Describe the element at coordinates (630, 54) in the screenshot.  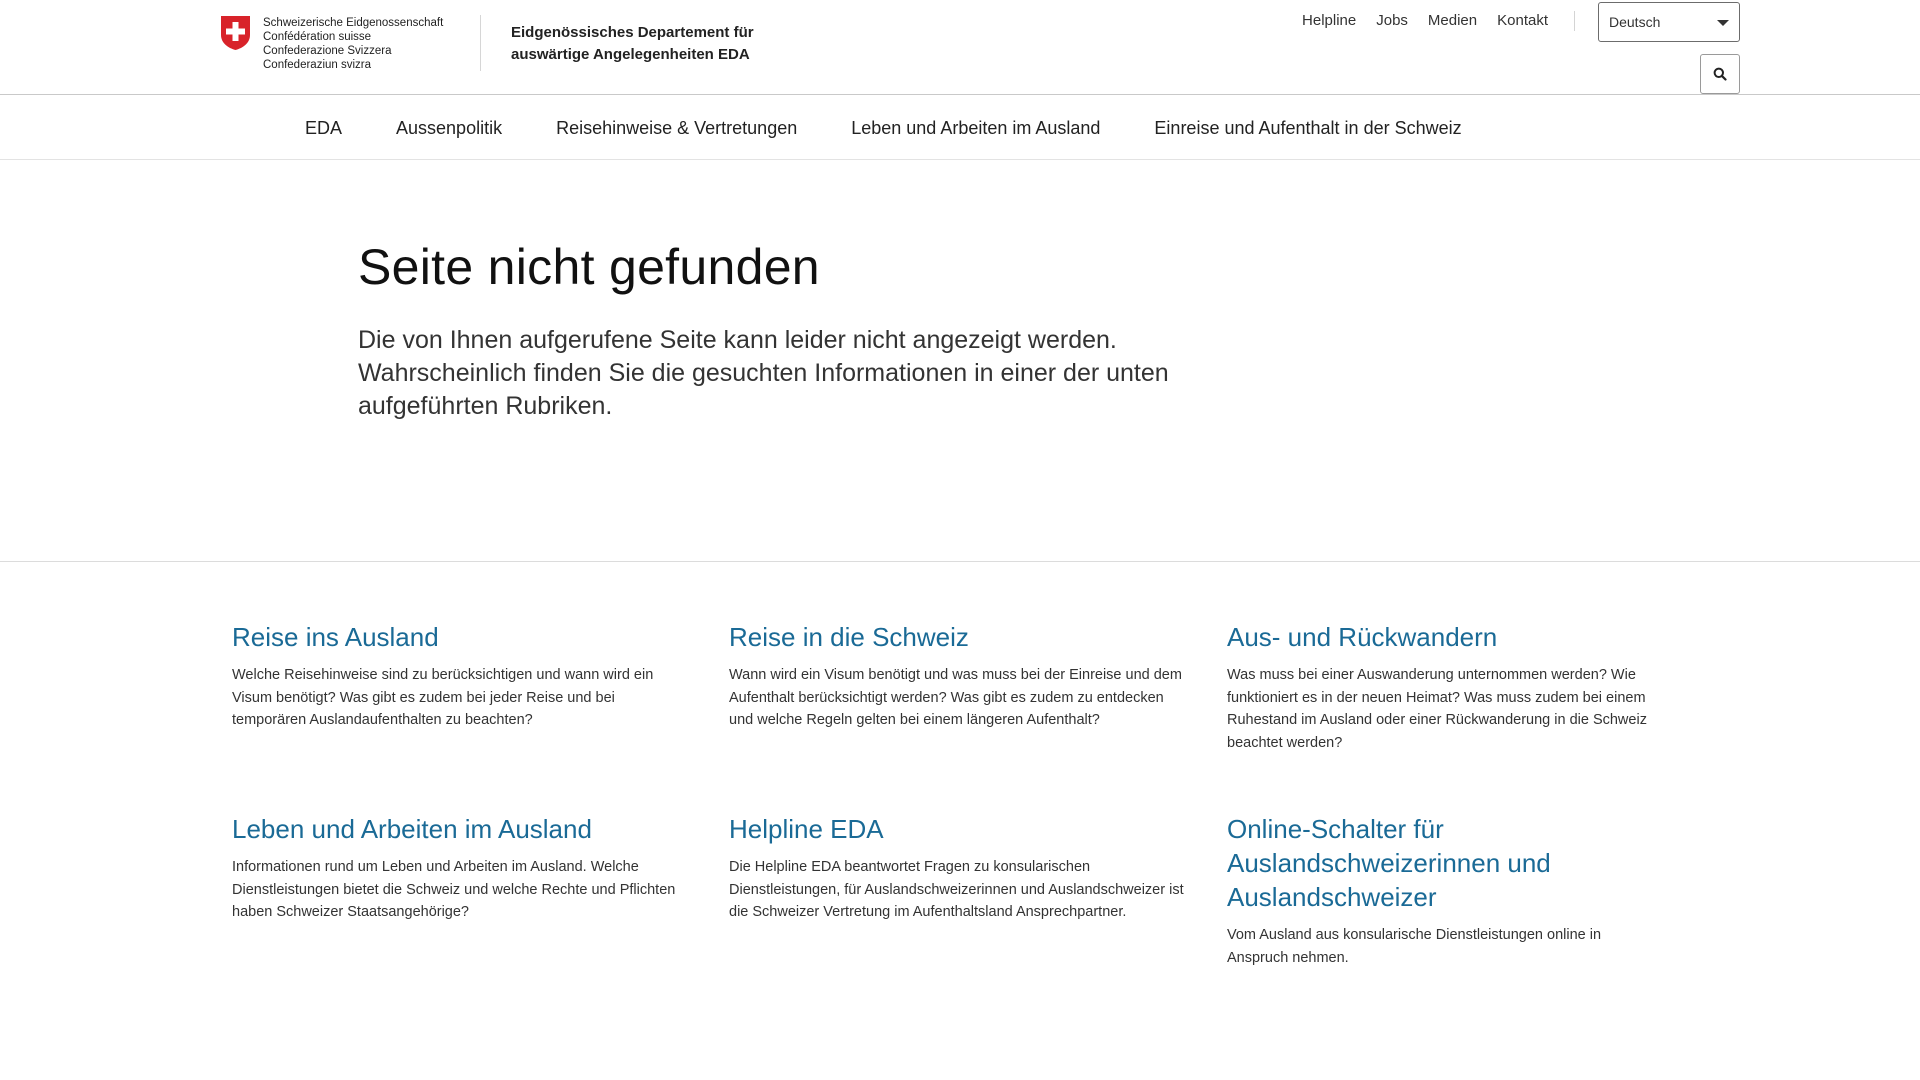
I see `department-line-2: auswärtige Angelegenheiten EDA` at that location.